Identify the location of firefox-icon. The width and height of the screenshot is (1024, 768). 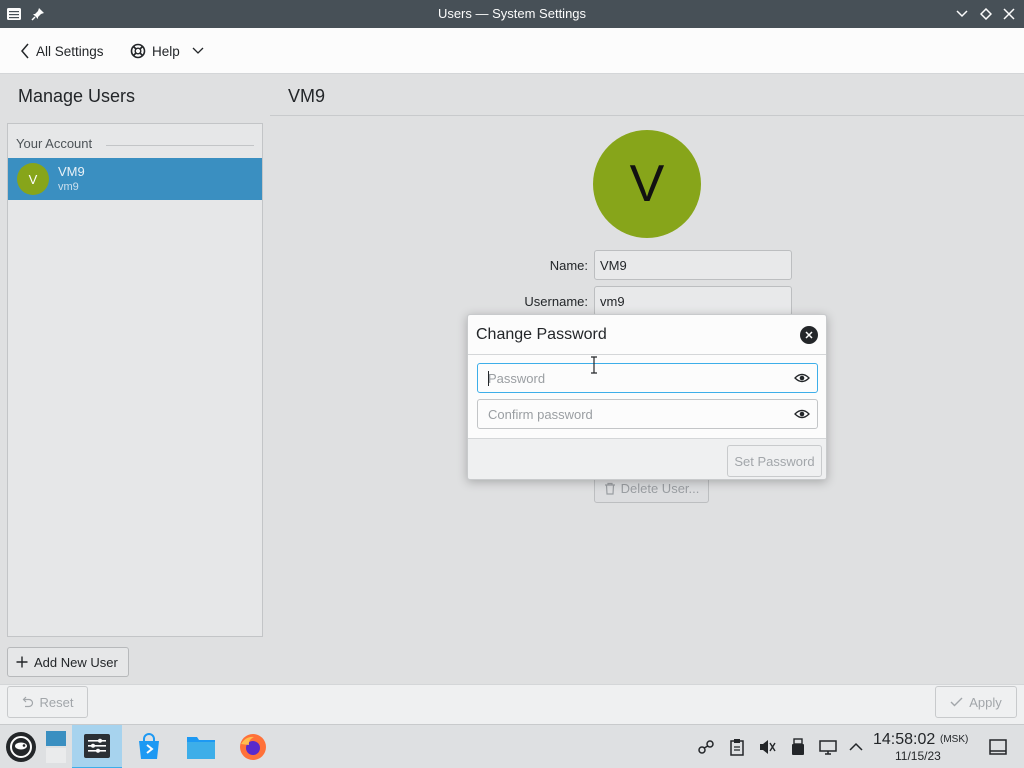
(253, 747).